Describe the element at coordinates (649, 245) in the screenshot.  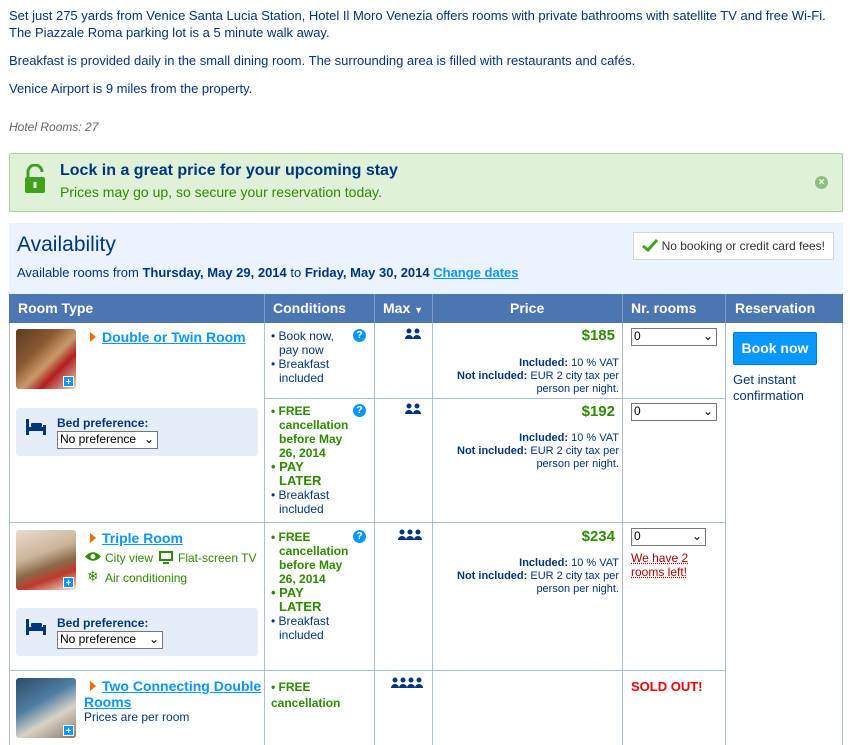
I see `checkmark-icon` at that location.